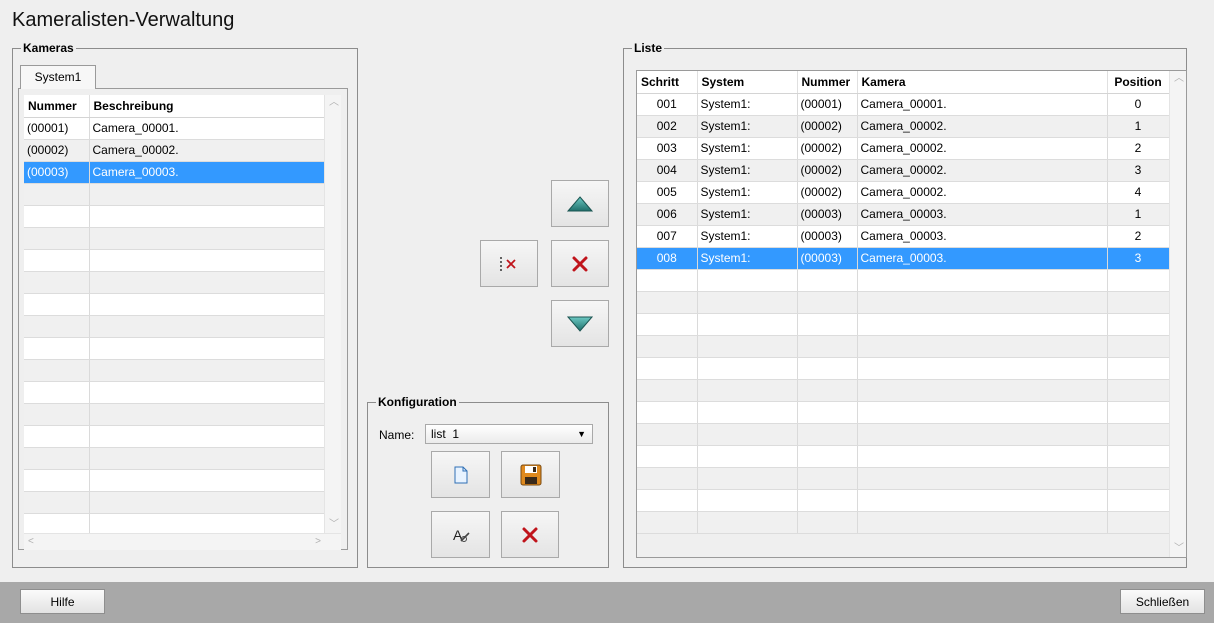  I want to click on kameras-col-beschreibung: Beschreibung, so click(207, 106).